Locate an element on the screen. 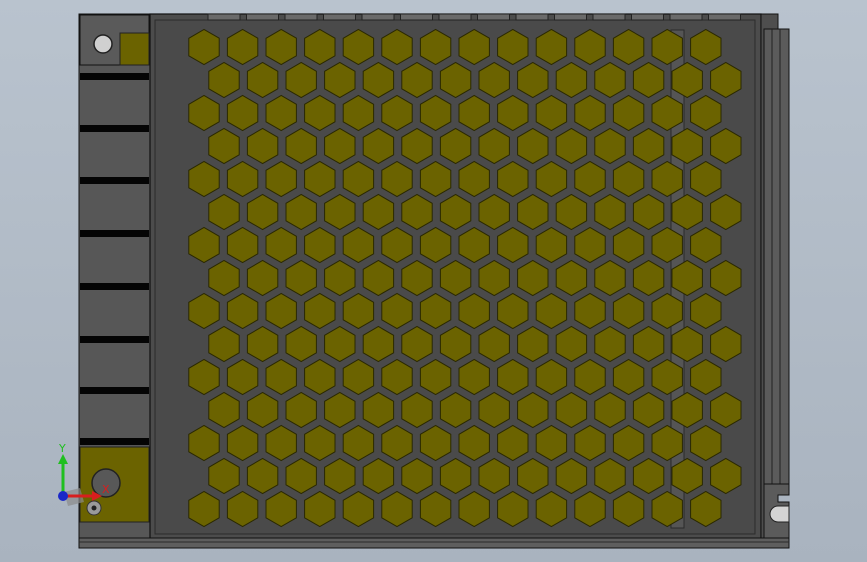 The image size is (867, 562). triad-gizmo is located at coordinates (80, 485).